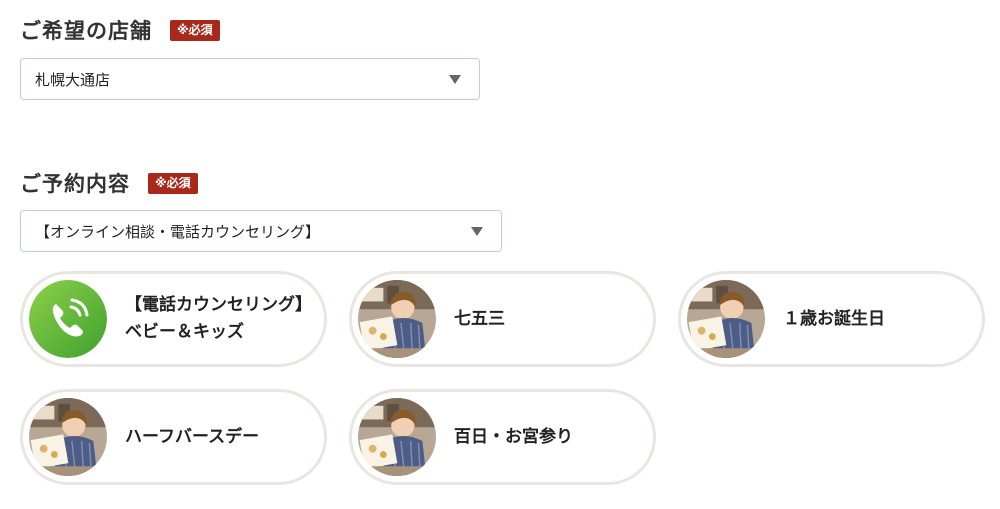 The width and height of the screenshot is (1000, 509). What do you see at coordinates (218, 305) in the screenshot?
I see `menu-card-label-line1: 【電話カウンセリング】` at bounding box center [218, 305].